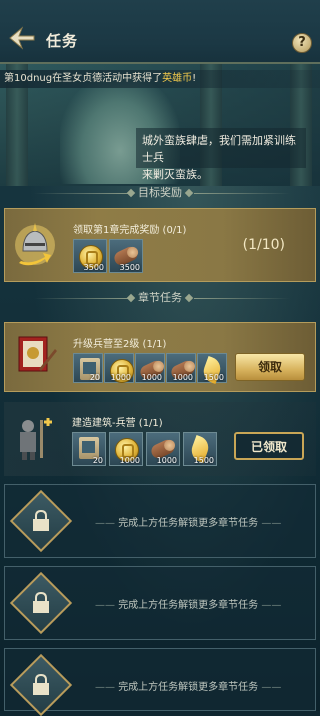 This screenshot has width=320, height=716. Describe the element at coordinates (36, 439) in the screenshot. I see `soldier-build-icon` at that location.